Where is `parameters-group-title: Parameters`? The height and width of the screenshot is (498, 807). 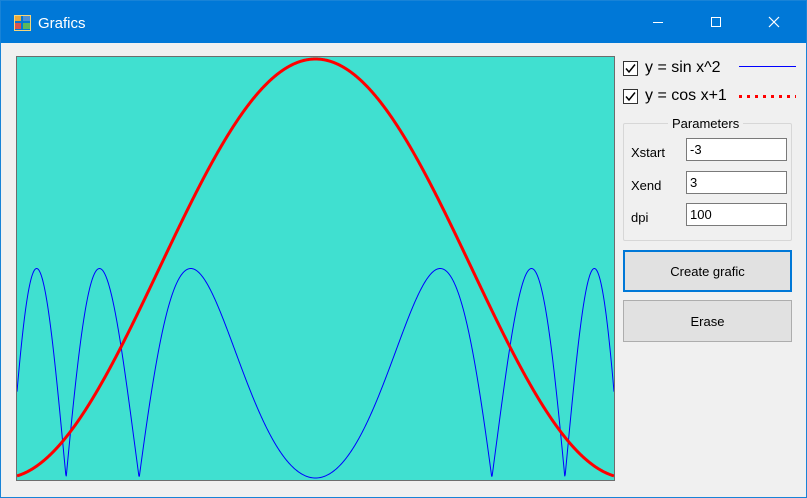 parameters-group-title: Parameters is located at coordinates (706, 123).